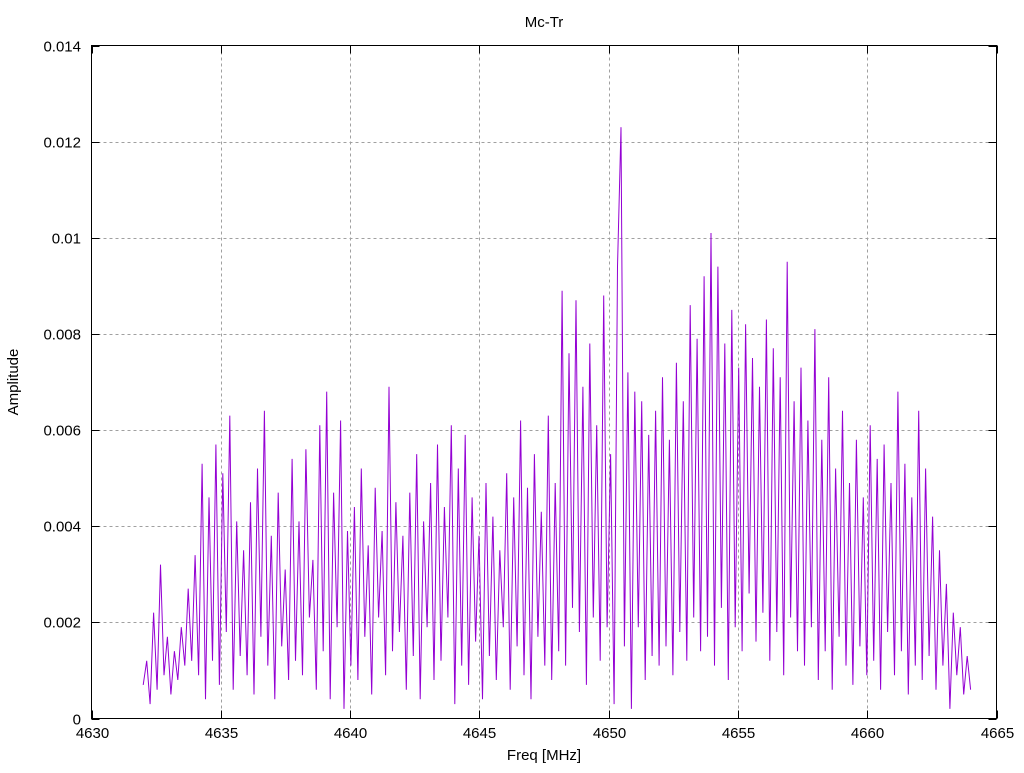  I want to click on x-tick-label: 4635, so click(221, 733).